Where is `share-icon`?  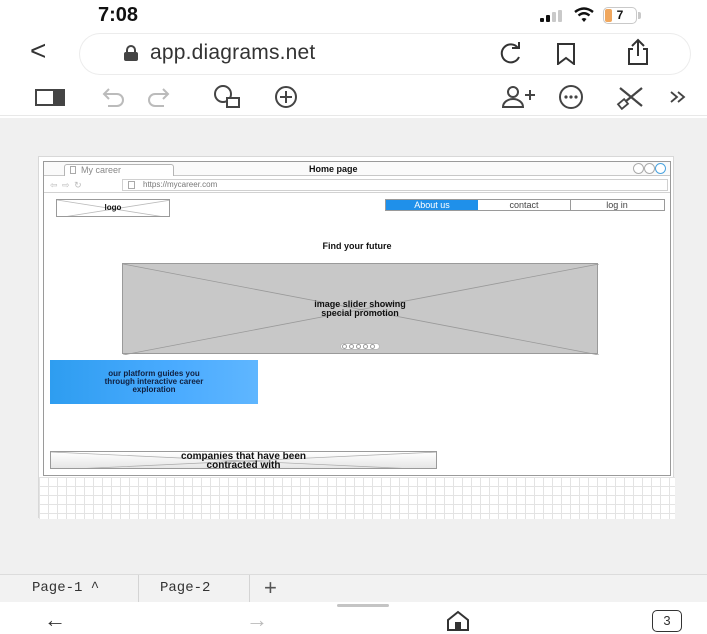
share-icon is located at coordinates (638, 52).